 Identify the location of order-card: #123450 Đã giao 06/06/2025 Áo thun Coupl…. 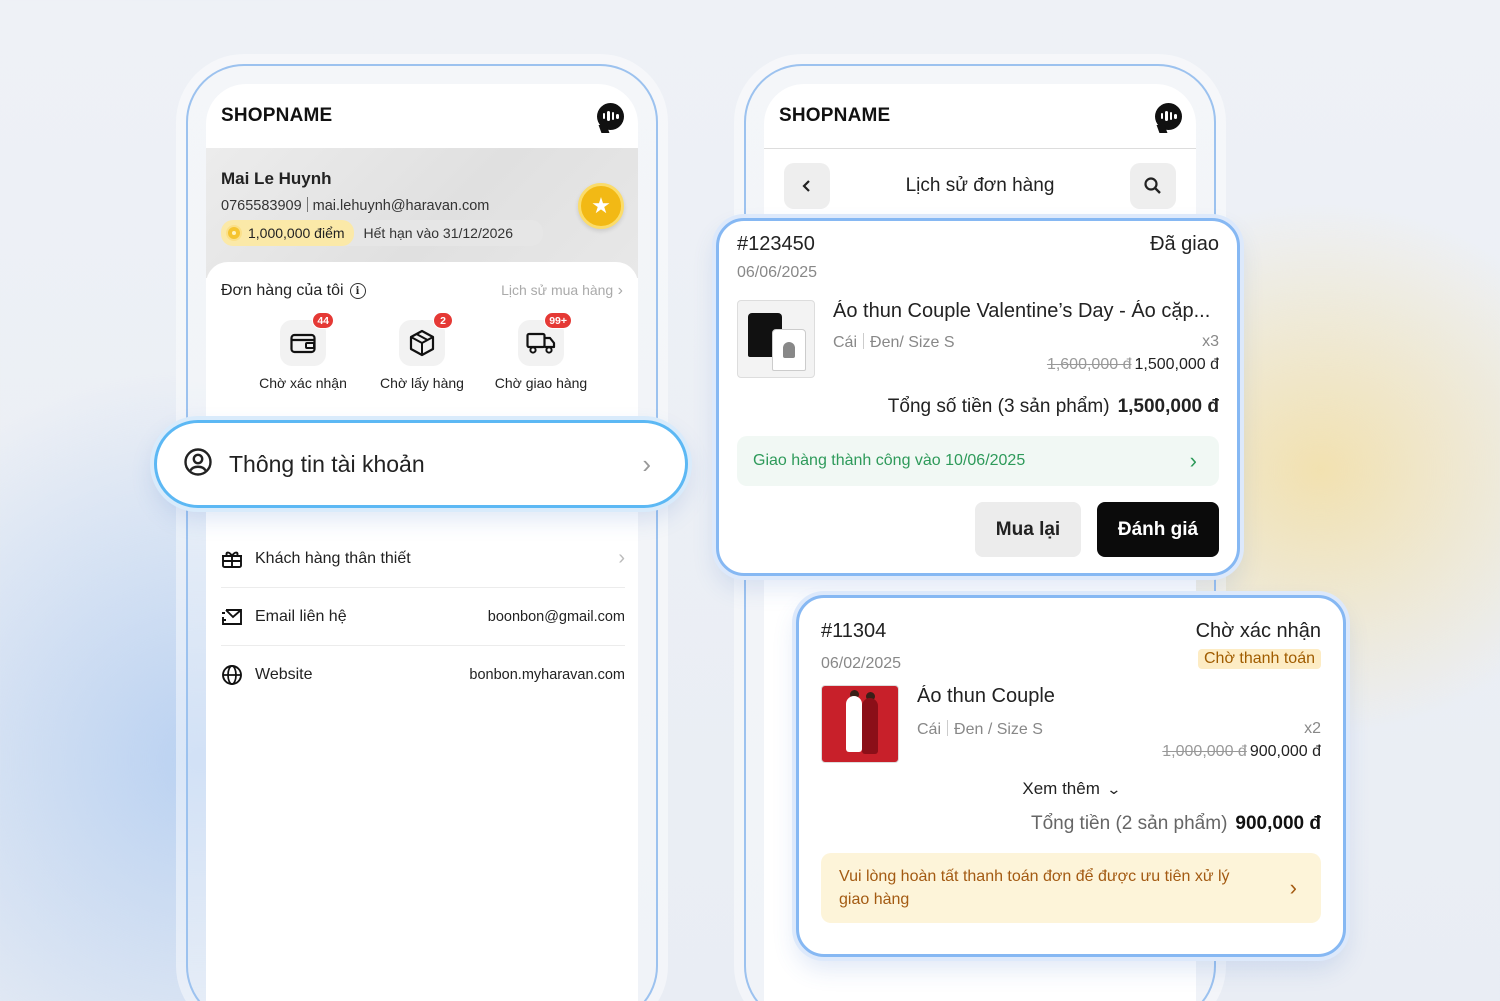
(978, 397).